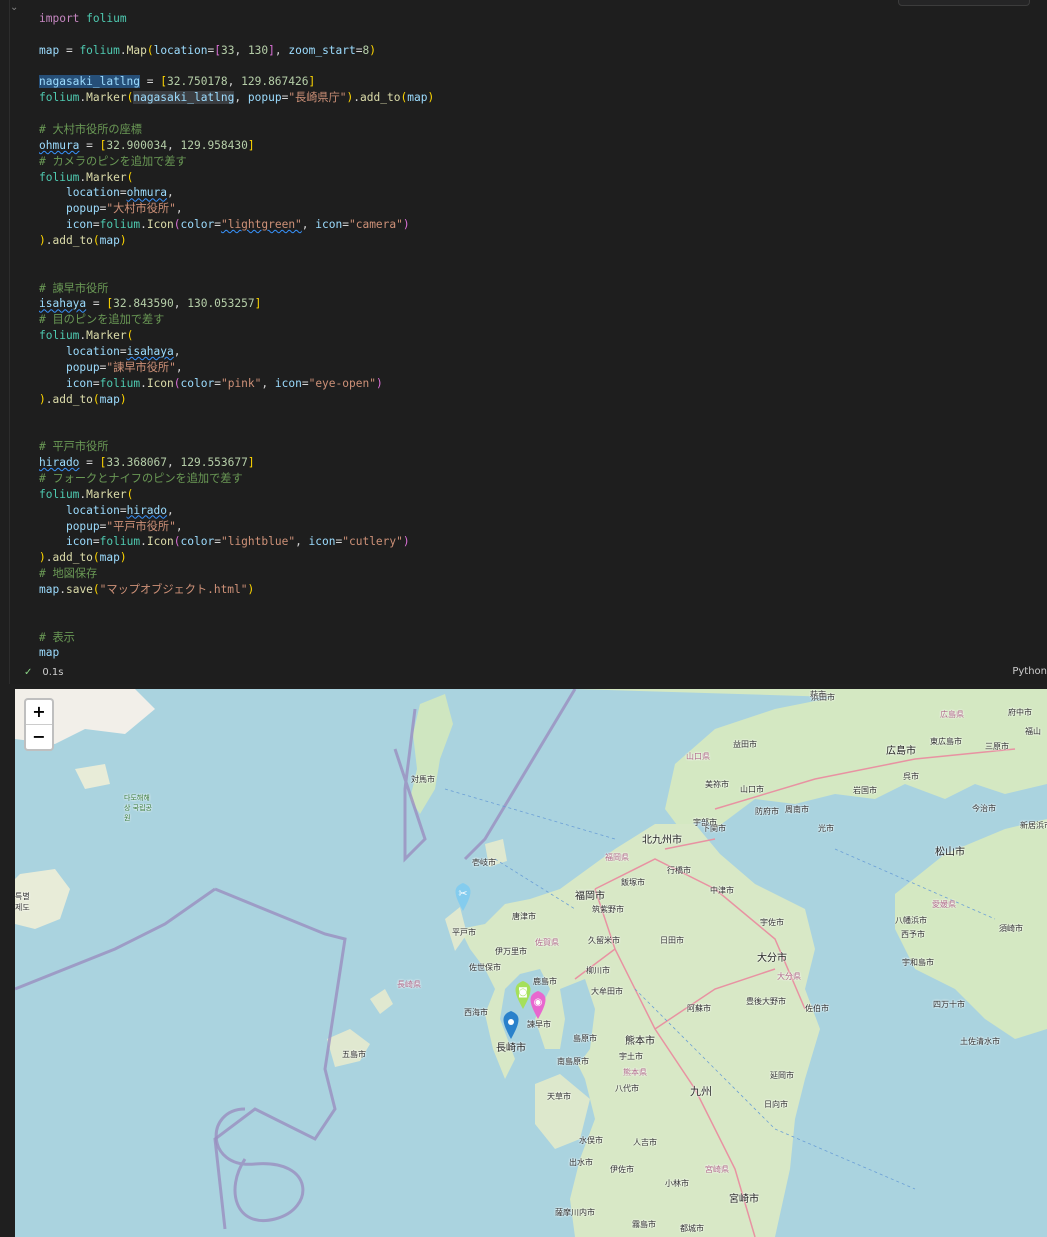  I want to click on map-label: 今治市, so click(984, 808).